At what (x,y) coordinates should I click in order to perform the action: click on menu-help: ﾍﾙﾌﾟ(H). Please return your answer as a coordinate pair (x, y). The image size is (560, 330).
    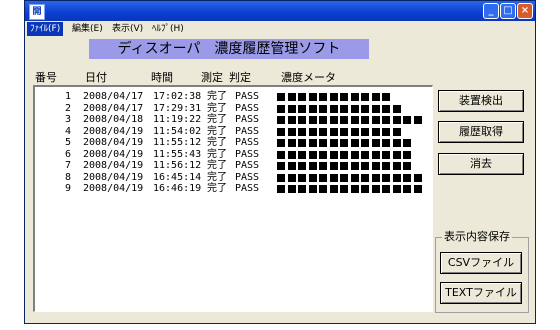
    Looking at the image, I should click on (168, 29).